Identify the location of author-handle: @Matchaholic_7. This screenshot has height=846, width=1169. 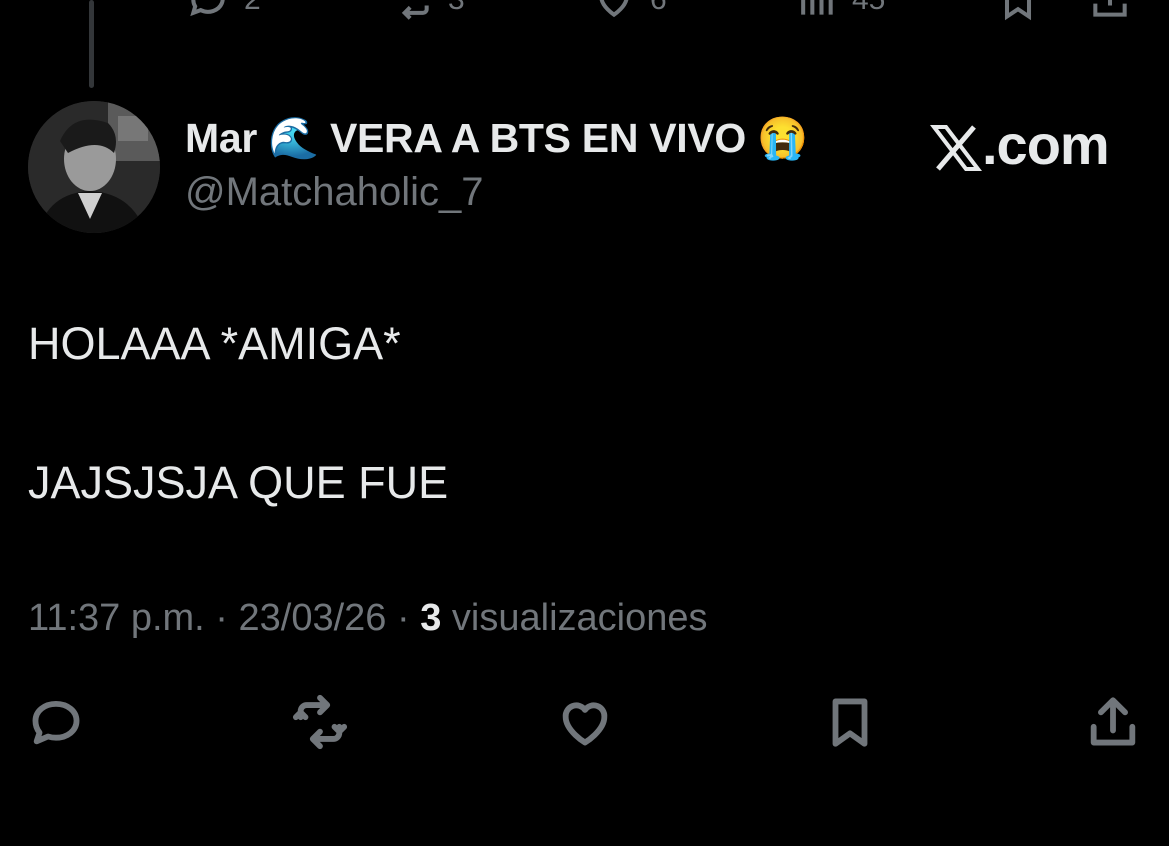
(334, 192).